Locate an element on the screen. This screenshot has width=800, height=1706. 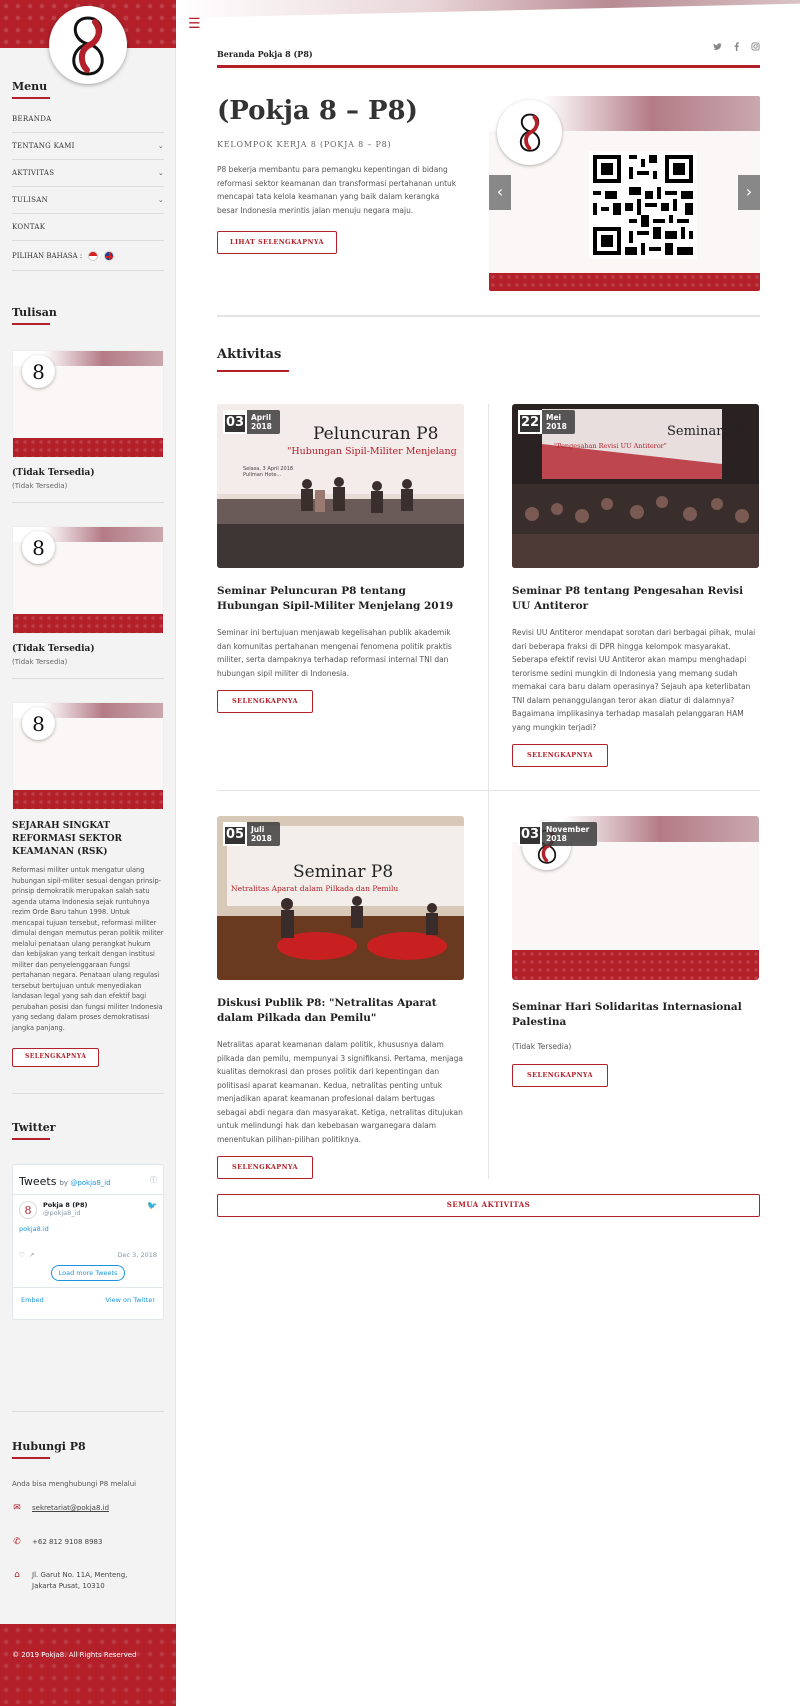
menu-label: TENTANG KAMI is located at coordinates (43, 145).